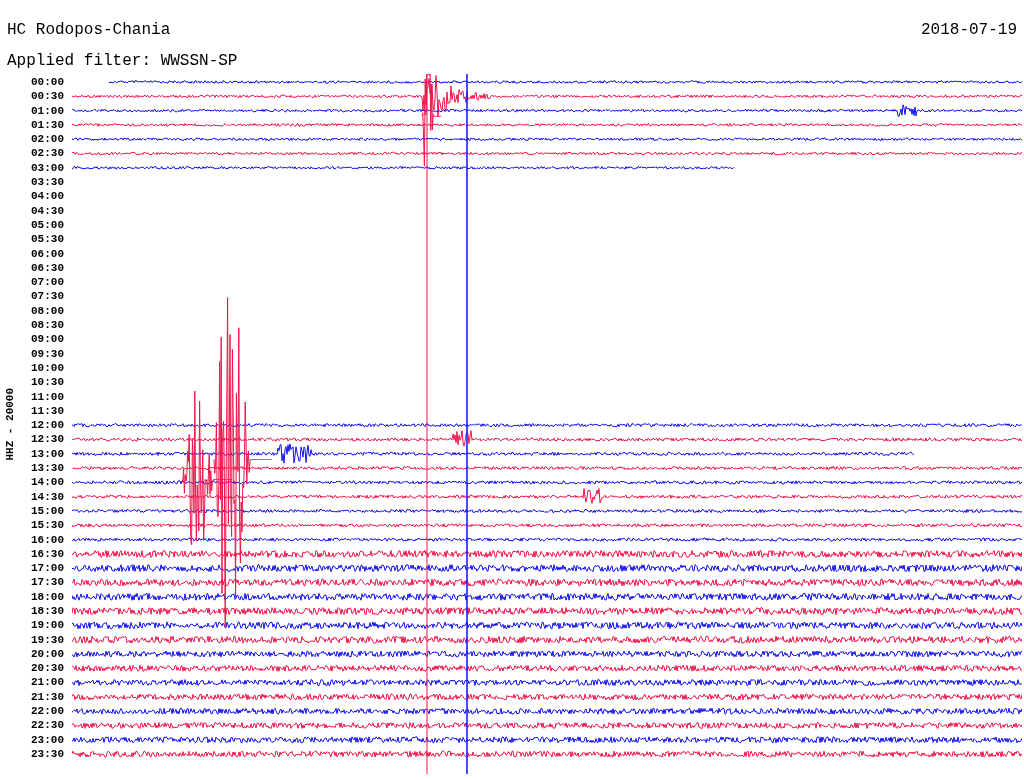 This screenshot has width=1024, height=780. Describe the element at coordinates (47, 611) in the screenshot. I see `time-label: 18:30` at that location.